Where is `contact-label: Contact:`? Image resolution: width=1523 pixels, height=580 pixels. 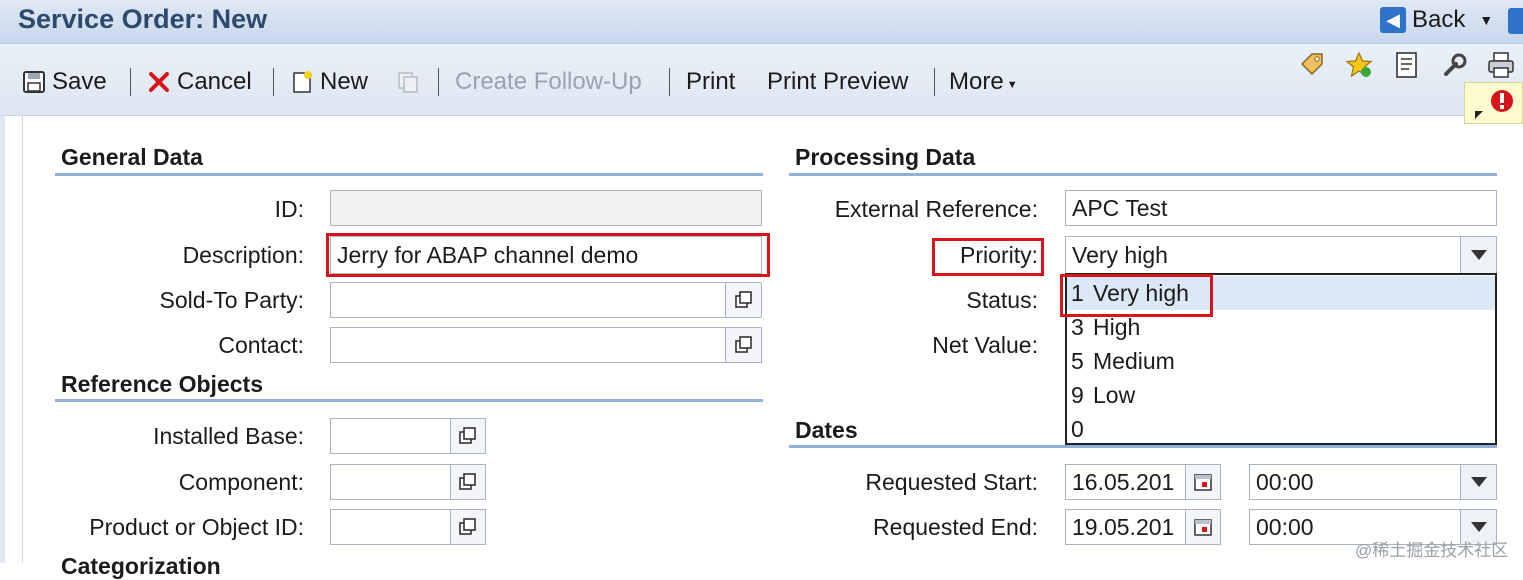
contact-label: Contact: is located at coordinates (261, 345).